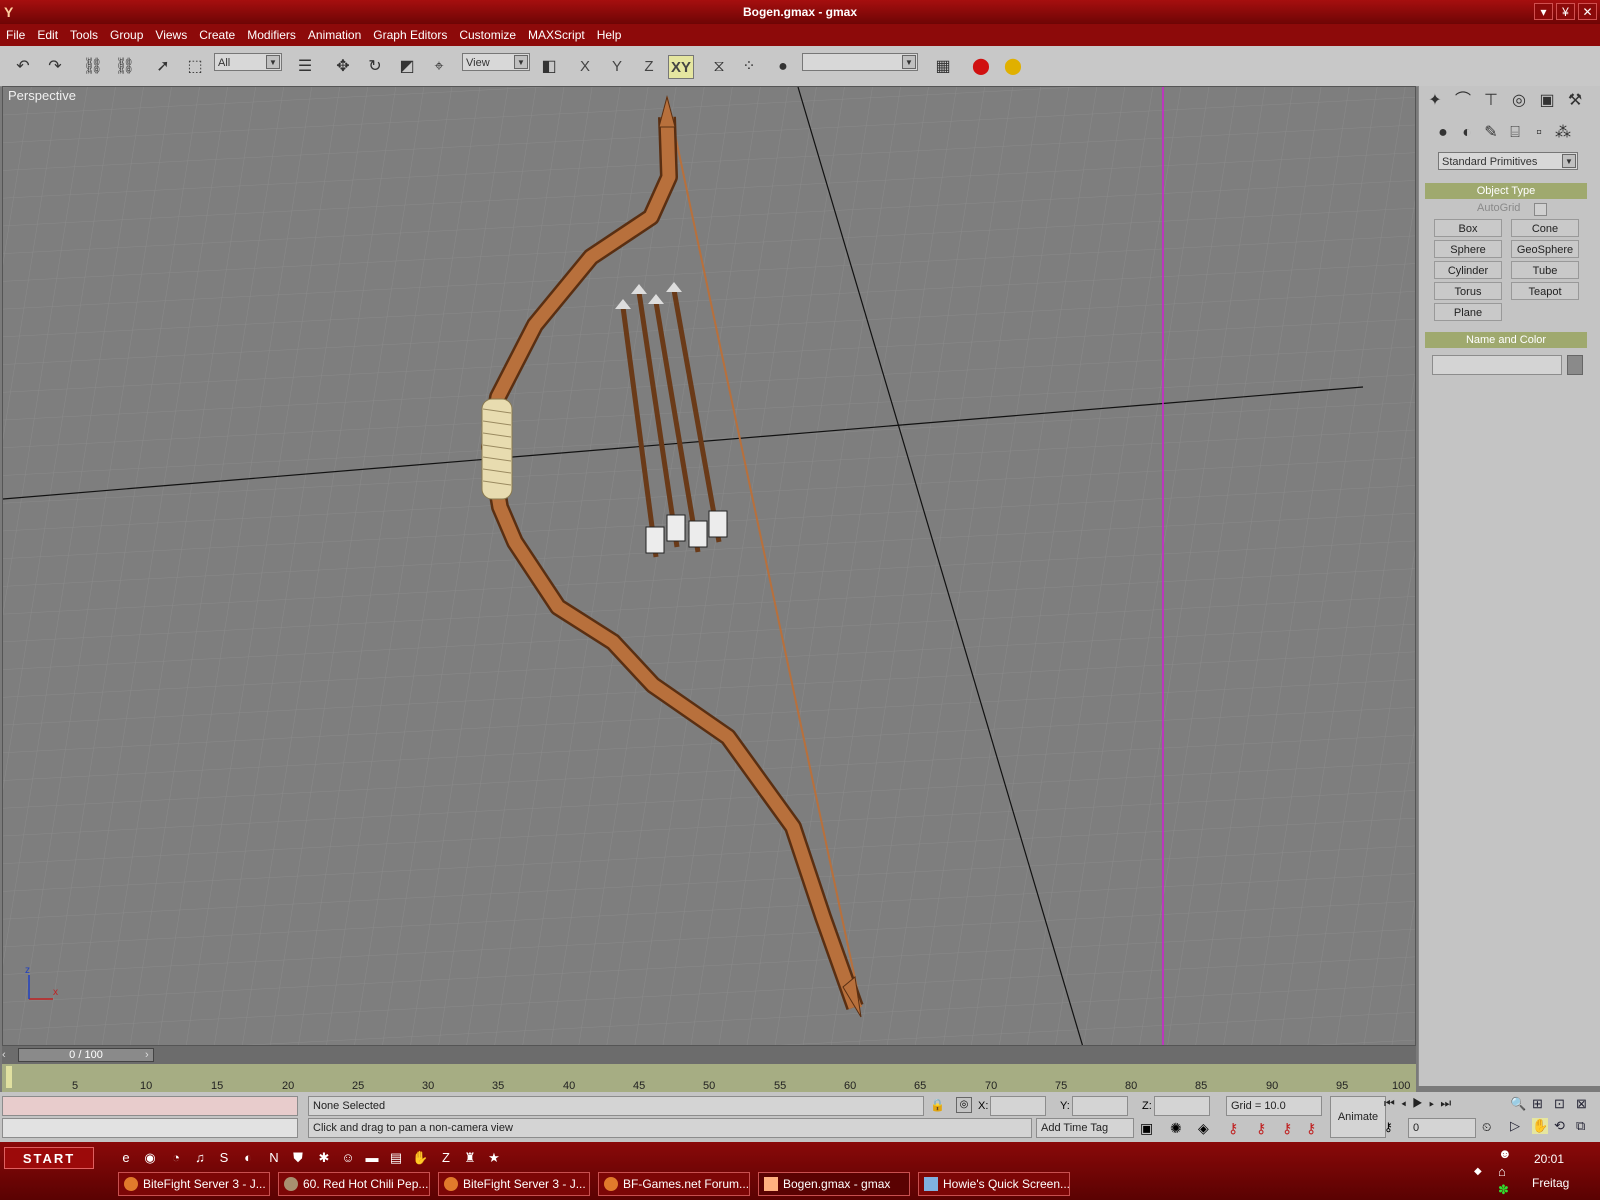  Describe the element at coordinates (1085, 1128) in the screenshot. I see `add-time-tag-button: Add Time Tag` at that location.